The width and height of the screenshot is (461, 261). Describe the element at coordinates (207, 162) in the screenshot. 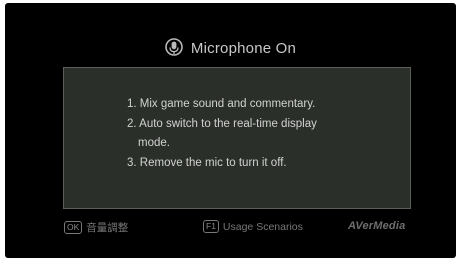

I see `list-item: 3. Remove the mic to turn it off.` at that location.